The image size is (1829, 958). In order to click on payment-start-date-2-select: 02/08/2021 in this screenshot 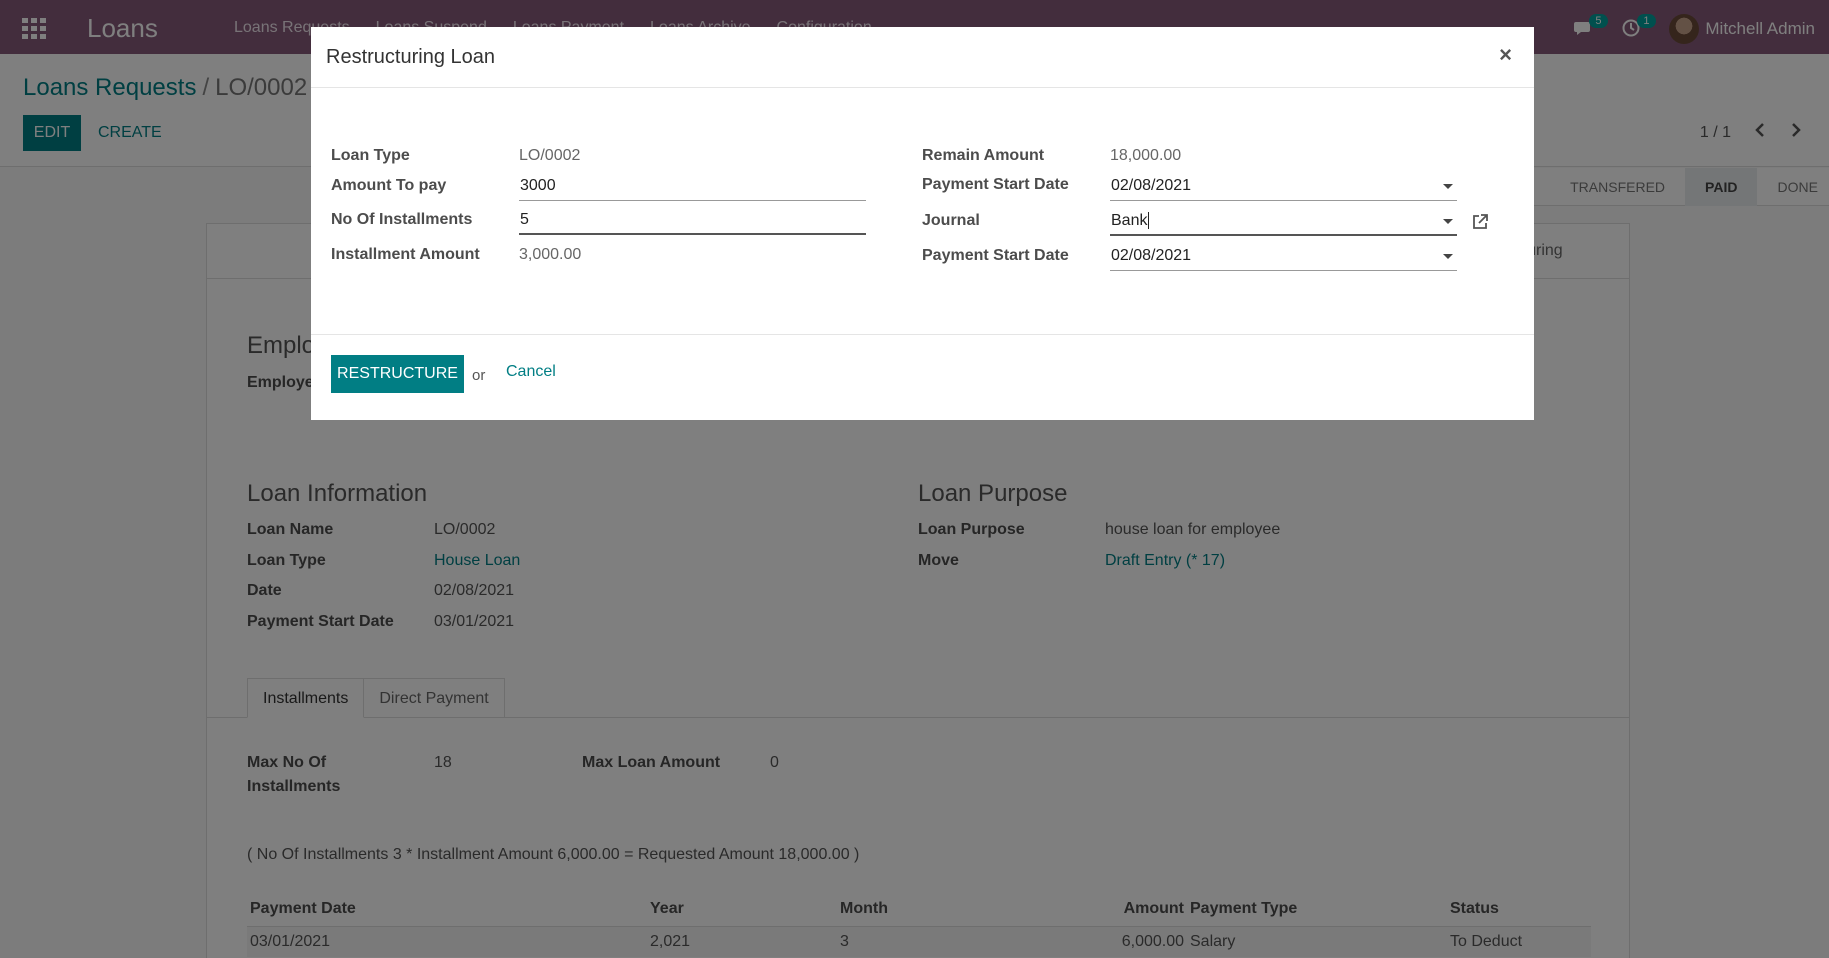, I will do `click(1283, 257)`.